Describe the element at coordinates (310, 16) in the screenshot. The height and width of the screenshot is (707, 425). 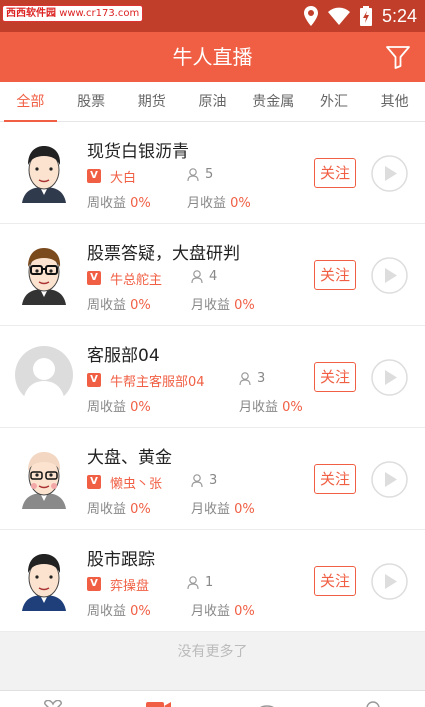
I see `location-icon` at that location.